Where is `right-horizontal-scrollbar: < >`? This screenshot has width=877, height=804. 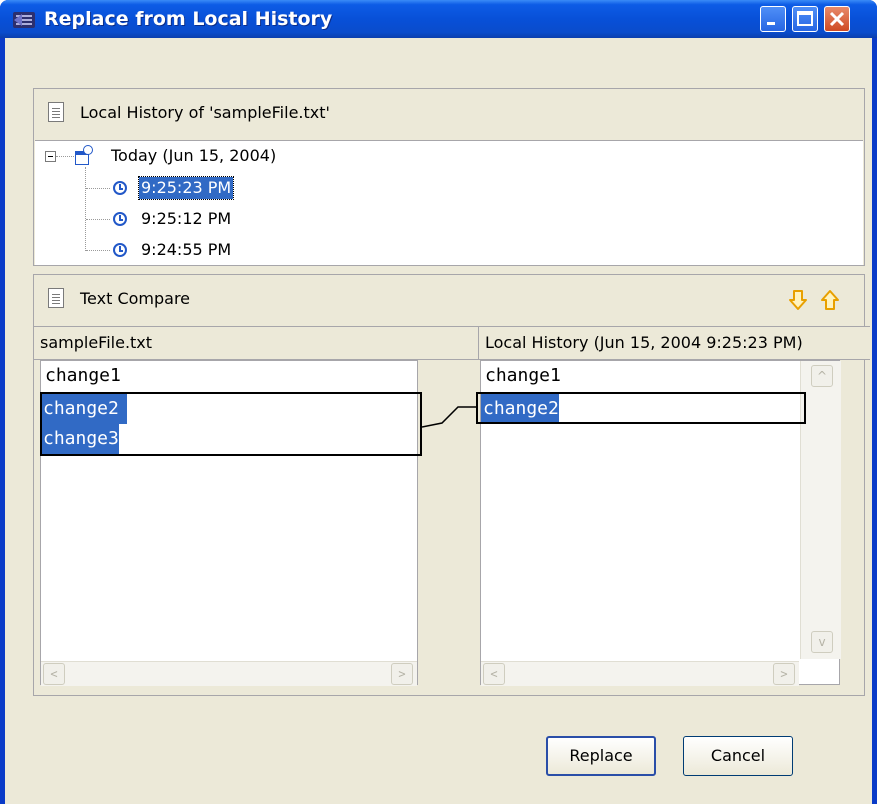 right-horizontal-scrollbar: < > is located at coordinates (640, 673).